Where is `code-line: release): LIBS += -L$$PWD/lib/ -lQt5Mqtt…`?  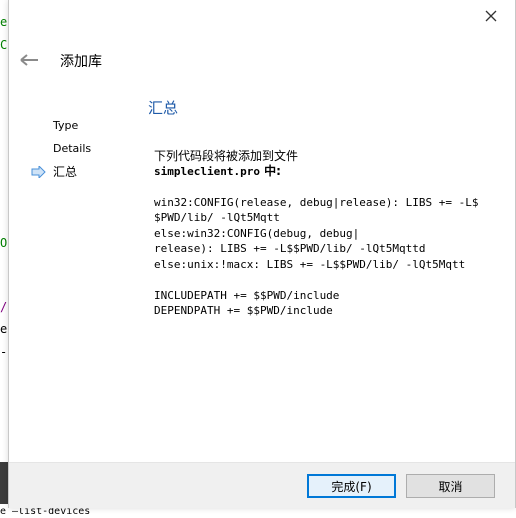
code-line: release): LIBS += -L$$PWD/lib/ -lQt5Mqtt… is located at coordinates (290, 248).